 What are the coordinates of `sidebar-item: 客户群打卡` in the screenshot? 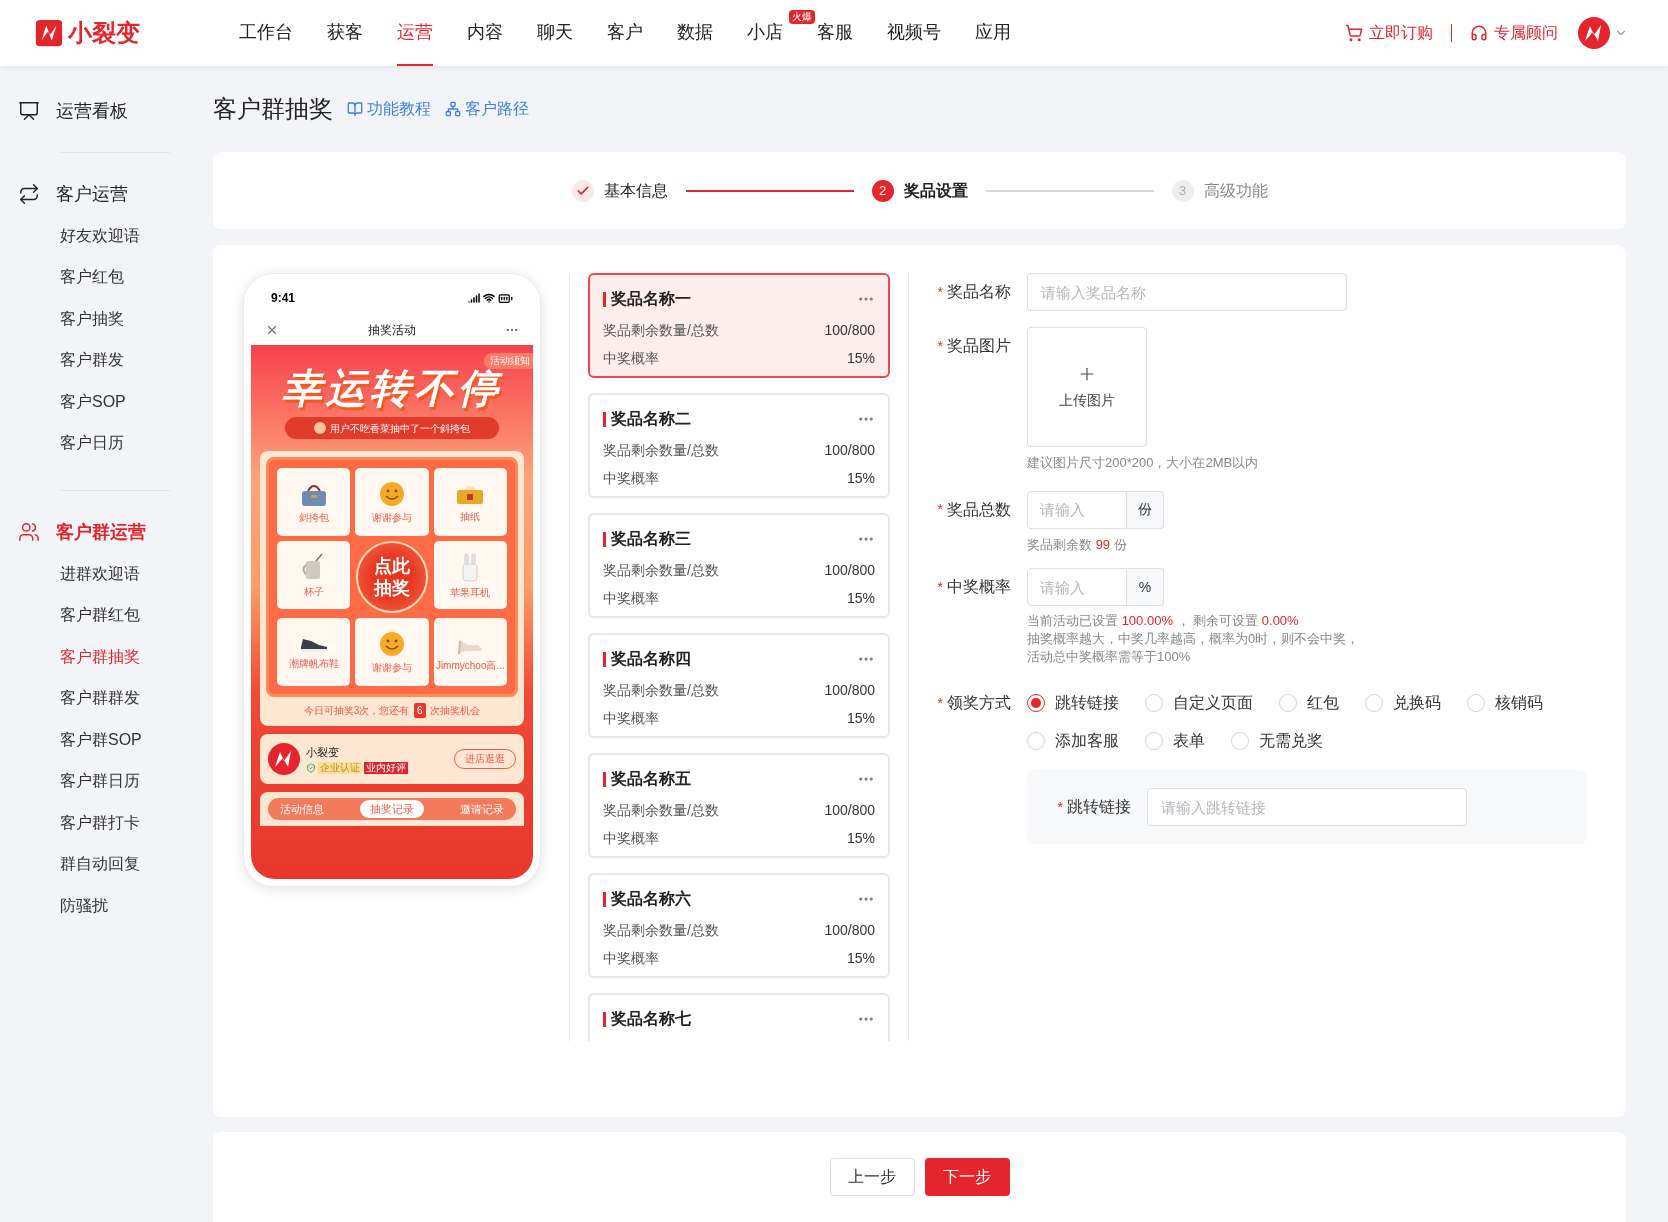 It's located at (130, 823).